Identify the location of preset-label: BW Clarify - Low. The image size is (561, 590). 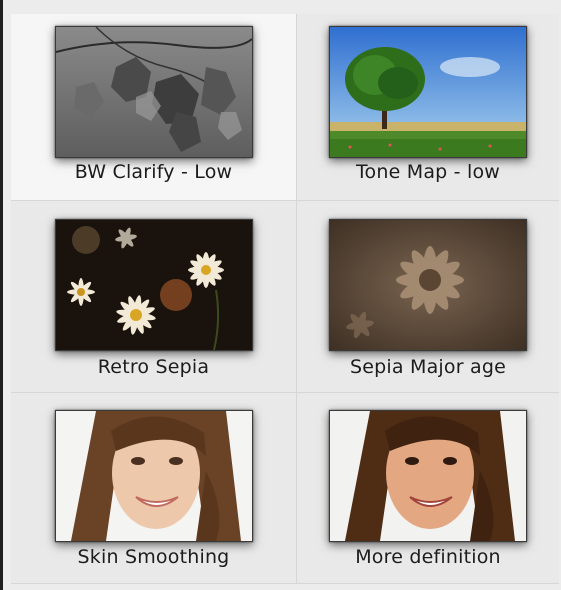
(153, 172).